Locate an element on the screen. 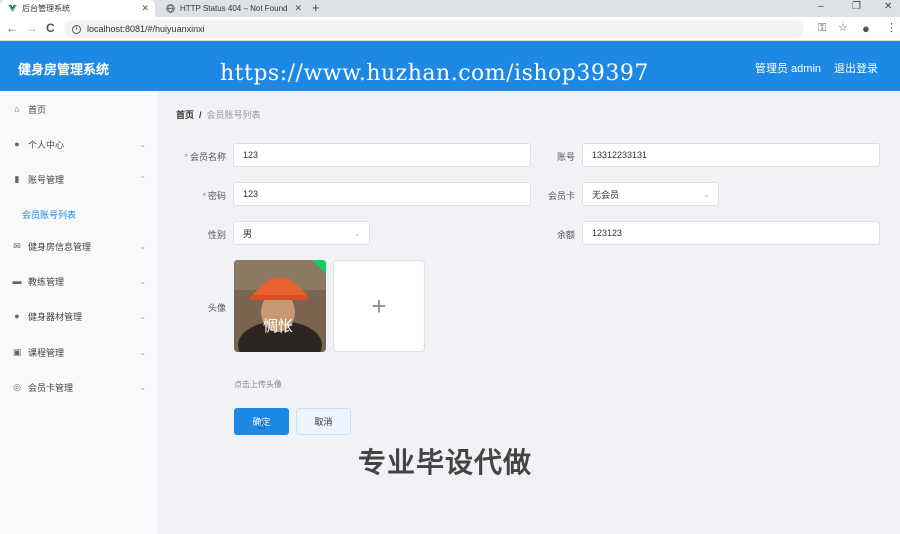 The width and height of the screenshot is (900, 534). sidebar-item-label: 会员卡管理 is located at coordinates (51, 387).